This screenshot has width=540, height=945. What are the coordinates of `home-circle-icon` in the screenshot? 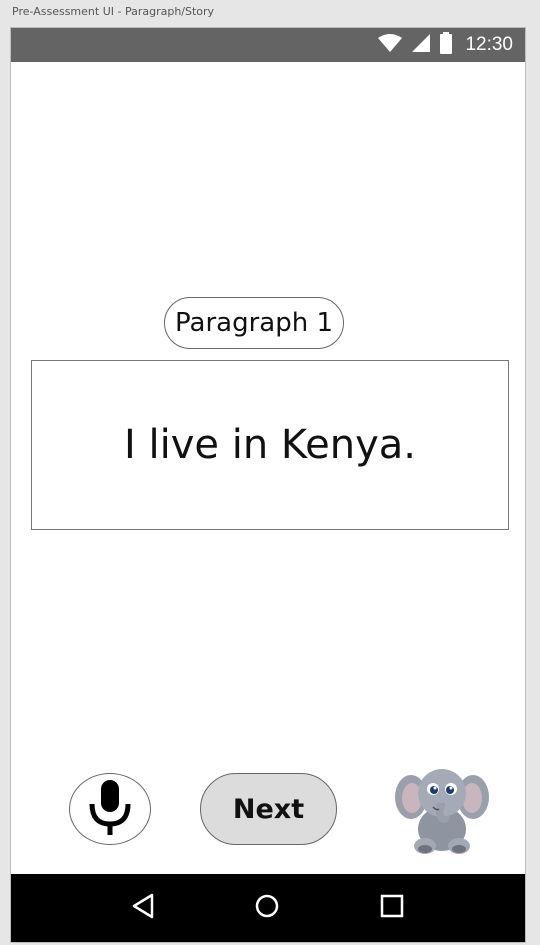 It's located at (267, 908).